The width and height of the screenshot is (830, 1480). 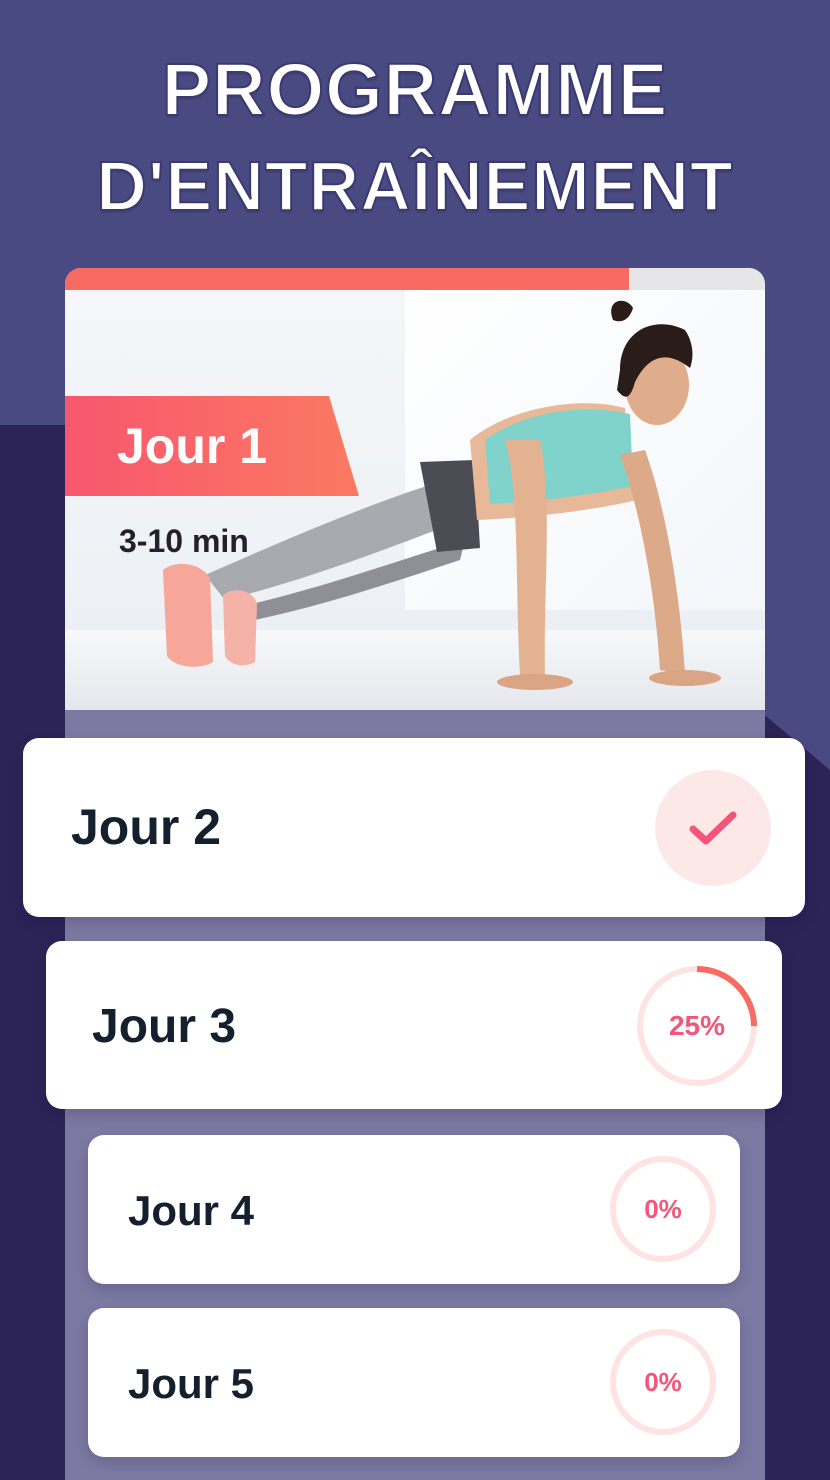 What do you see at coordinates (164, 1026) in the screenshot?
I see `day-card-label: Jour 3` at bounding box center [164, 1026].